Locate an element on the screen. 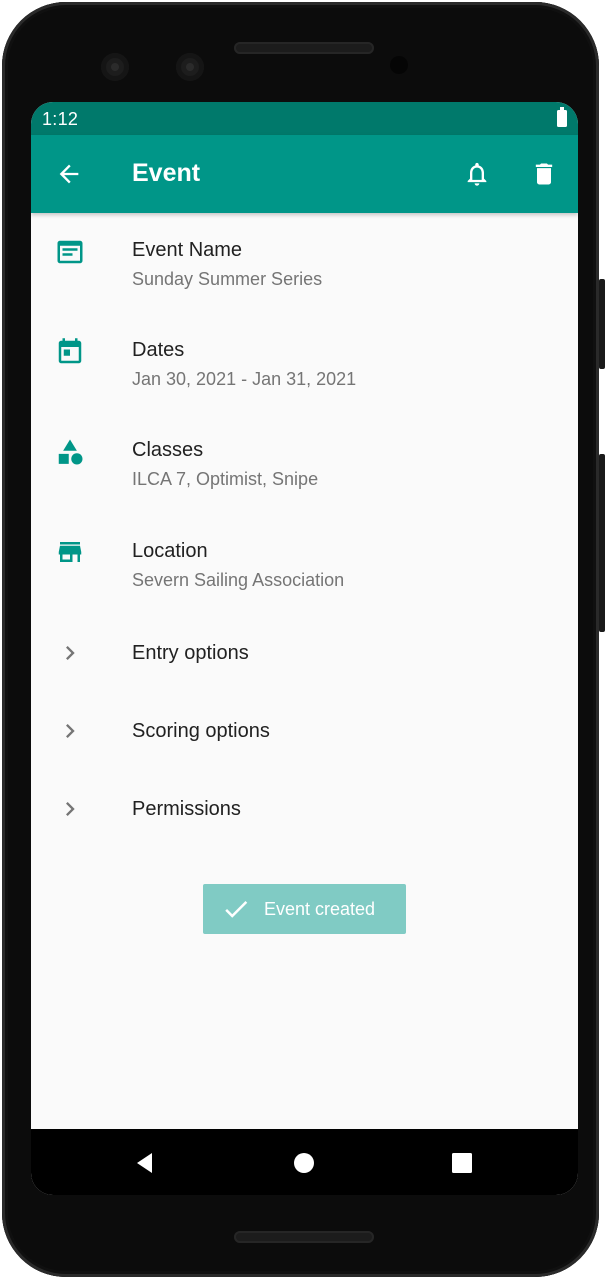 This screenshot has width=607, height=1281. scoring-options-section: Scoring options is located at coordinates (304, 730).